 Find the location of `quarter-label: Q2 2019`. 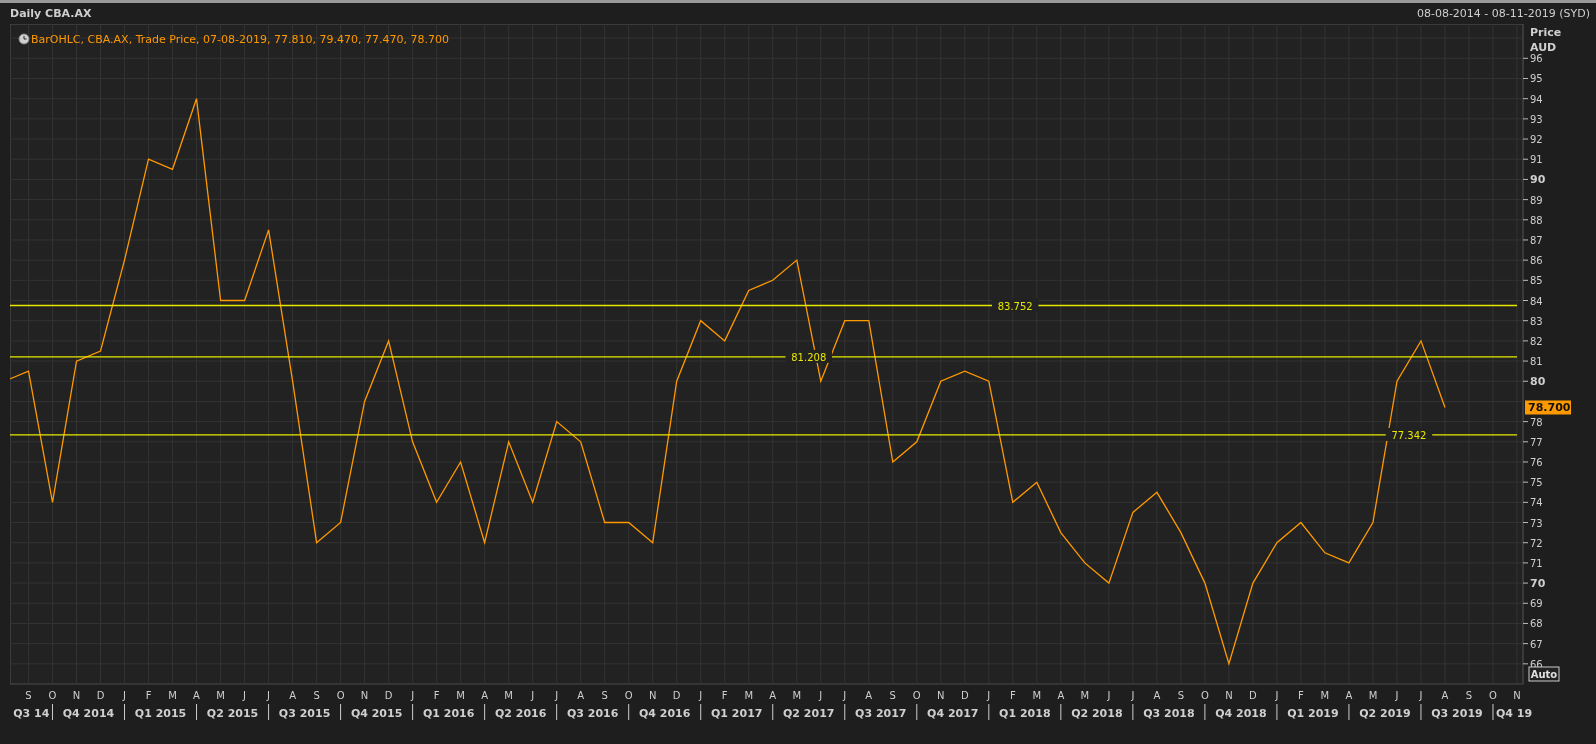

quarter-label: Q2 2019 is located at coordinates (1385, 713).